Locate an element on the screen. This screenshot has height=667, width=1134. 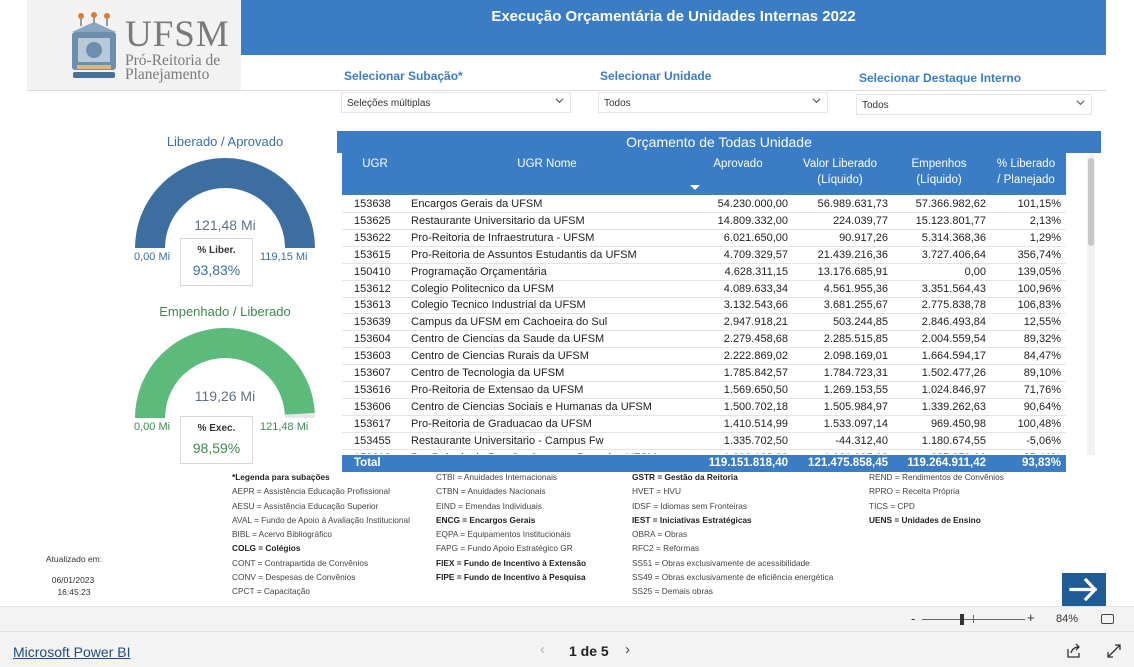
gauge-empenhado-max: 121,48 Mi is located at coordinates (284, 427).